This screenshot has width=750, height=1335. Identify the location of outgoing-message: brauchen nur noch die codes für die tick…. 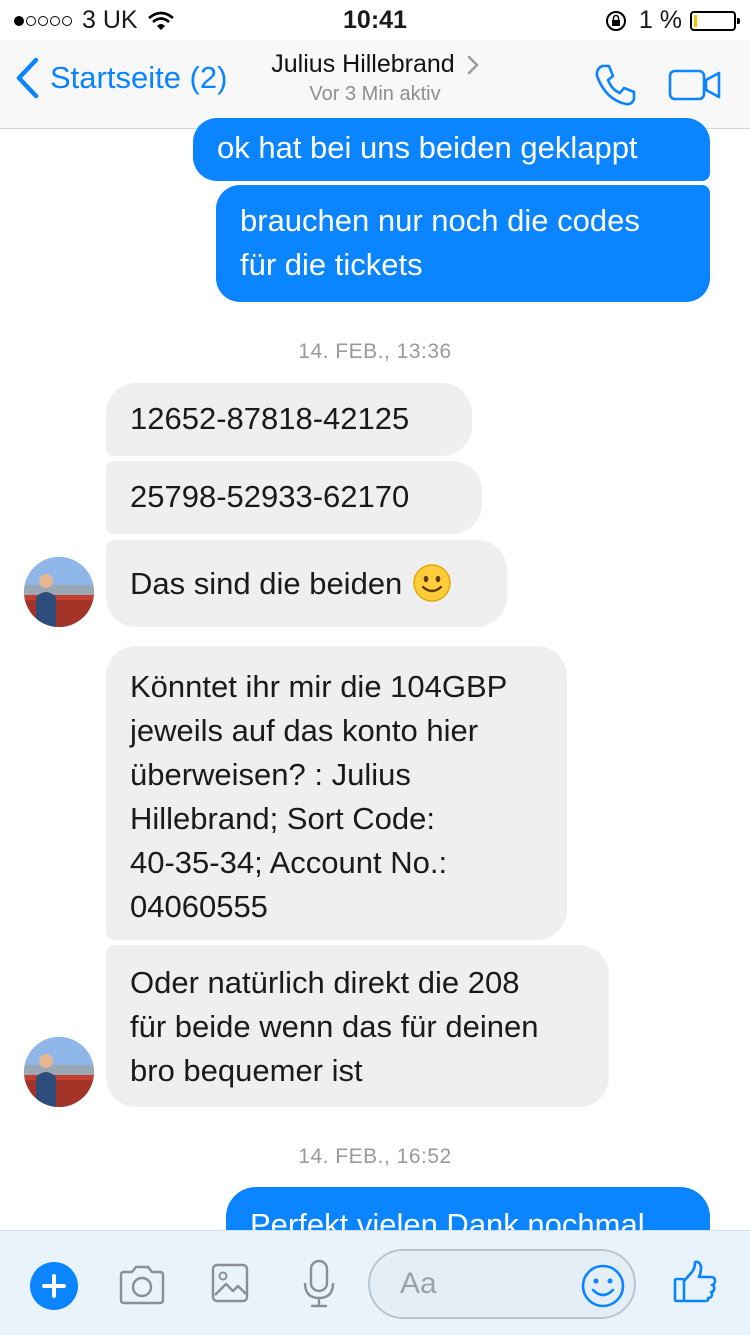
(463, 243).